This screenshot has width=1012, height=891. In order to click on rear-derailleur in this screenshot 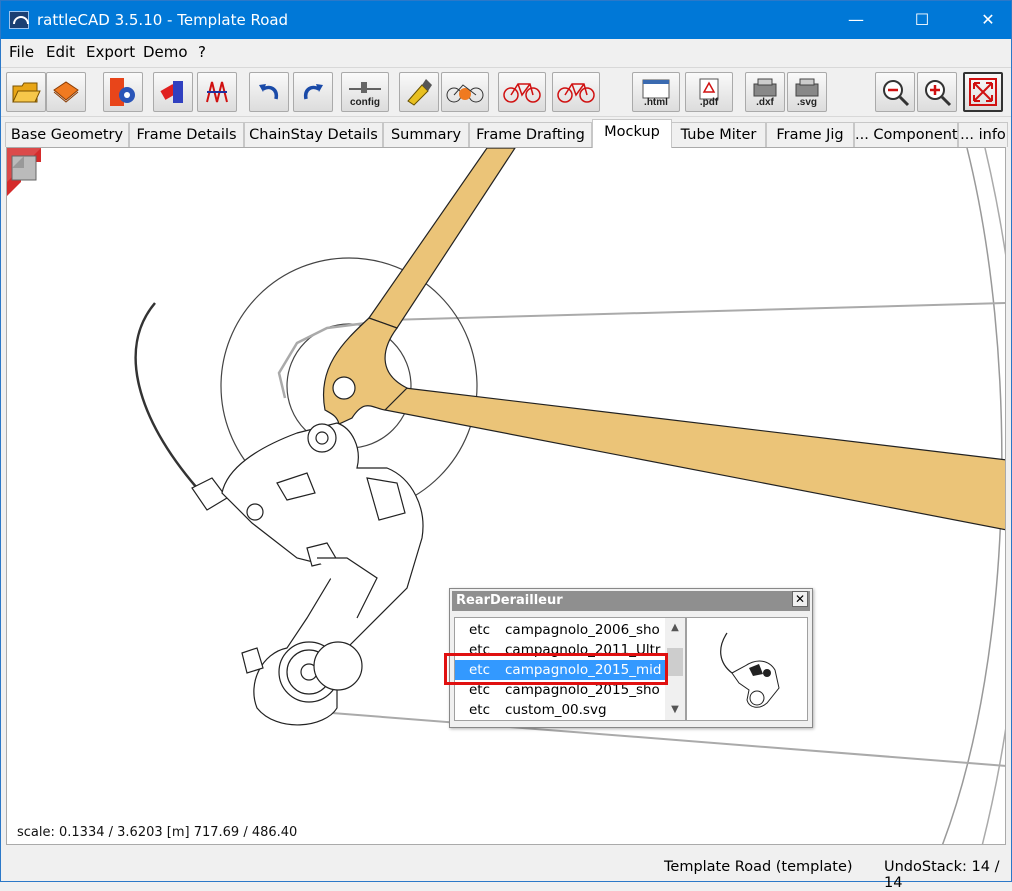, I will do `click(307, 574)`.